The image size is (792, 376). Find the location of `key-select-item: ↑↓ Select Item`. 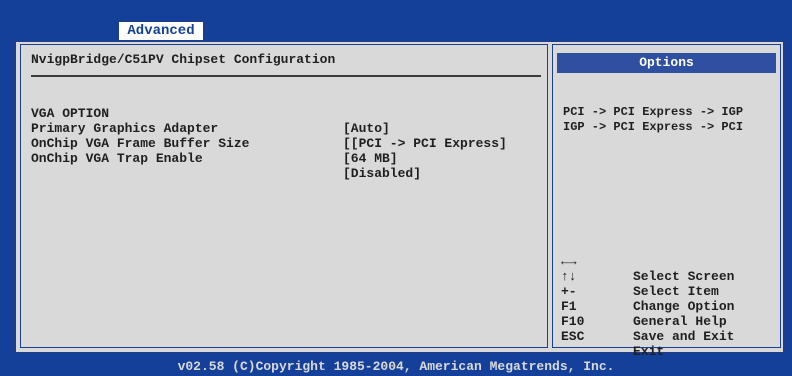

key-select-item: ↑↓ Select Item is located at coordinates (640, 276).